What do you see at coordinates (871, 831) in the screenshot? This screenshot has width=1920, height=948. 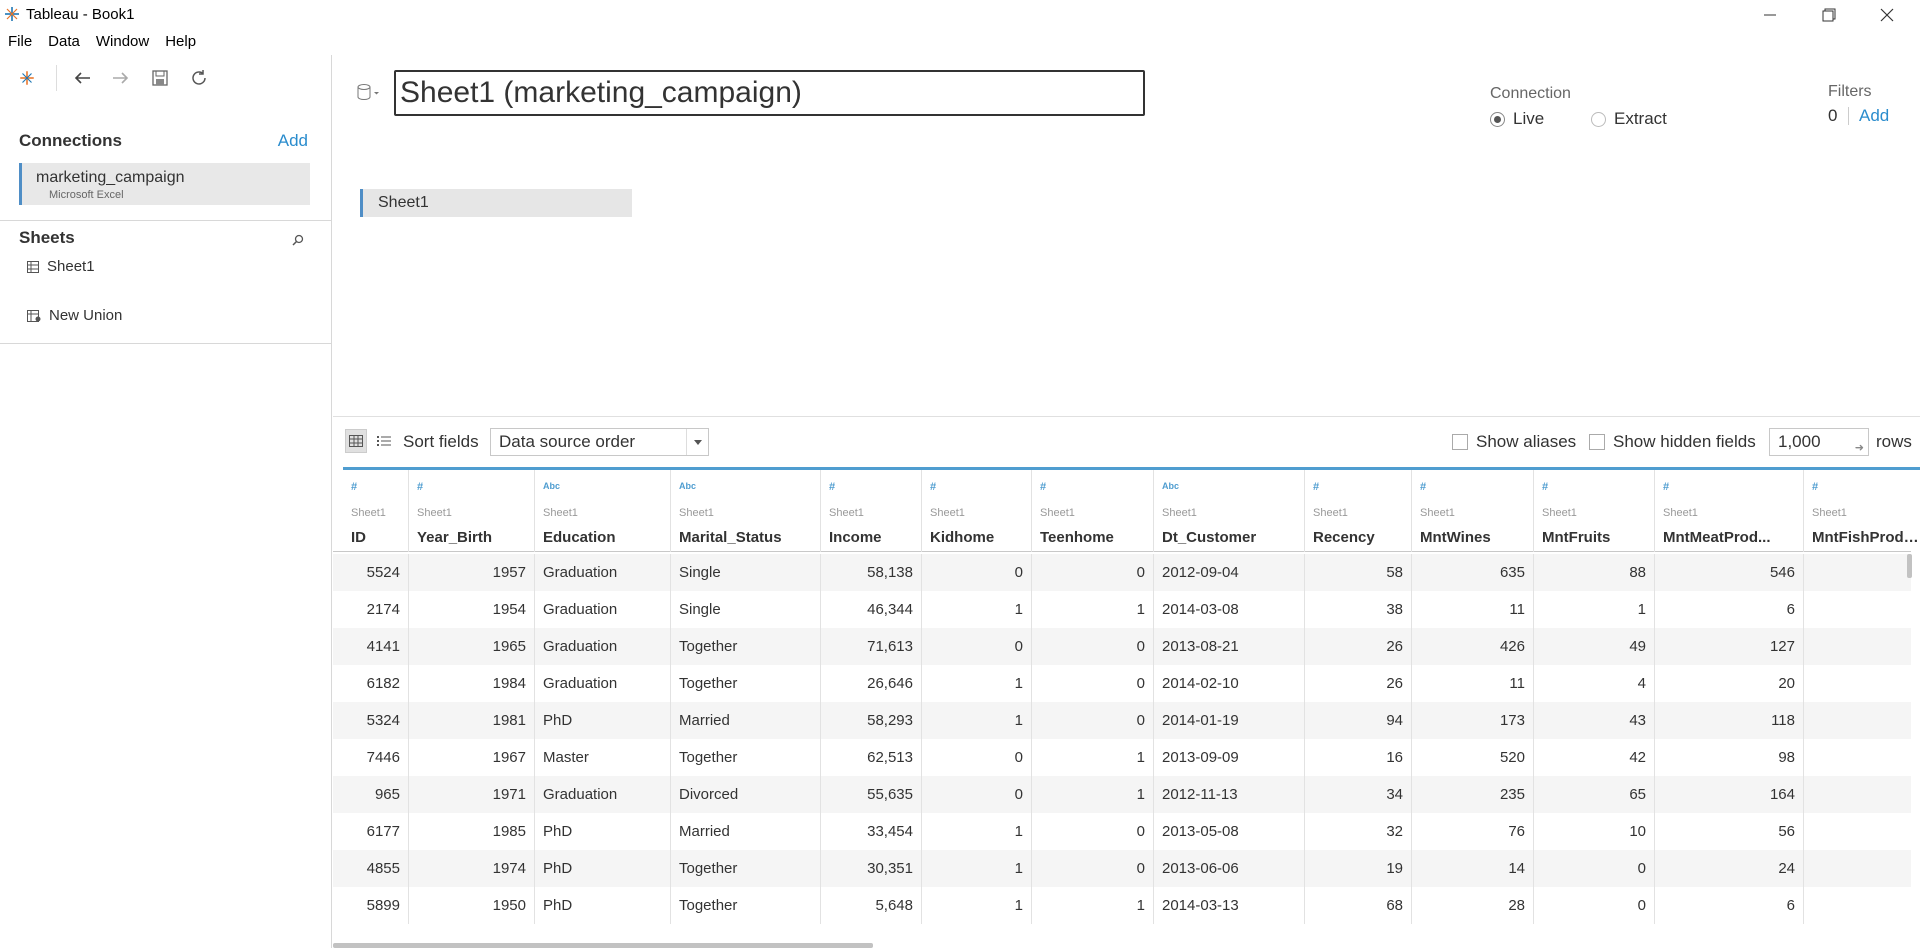 I see `table-cell: 33,454` at bounding box center [871, 831].